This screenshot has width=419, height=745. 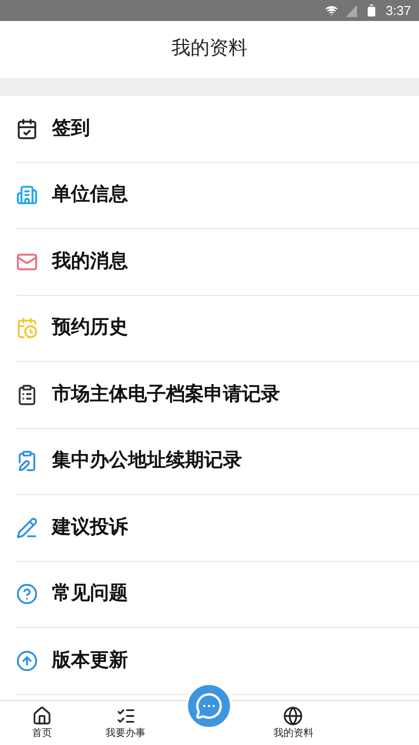 What do you see at coordinates (217, 461) in the screenshot?
I see `menu-item: 集中办公地址续期记录` at bounding box center [217, 461].